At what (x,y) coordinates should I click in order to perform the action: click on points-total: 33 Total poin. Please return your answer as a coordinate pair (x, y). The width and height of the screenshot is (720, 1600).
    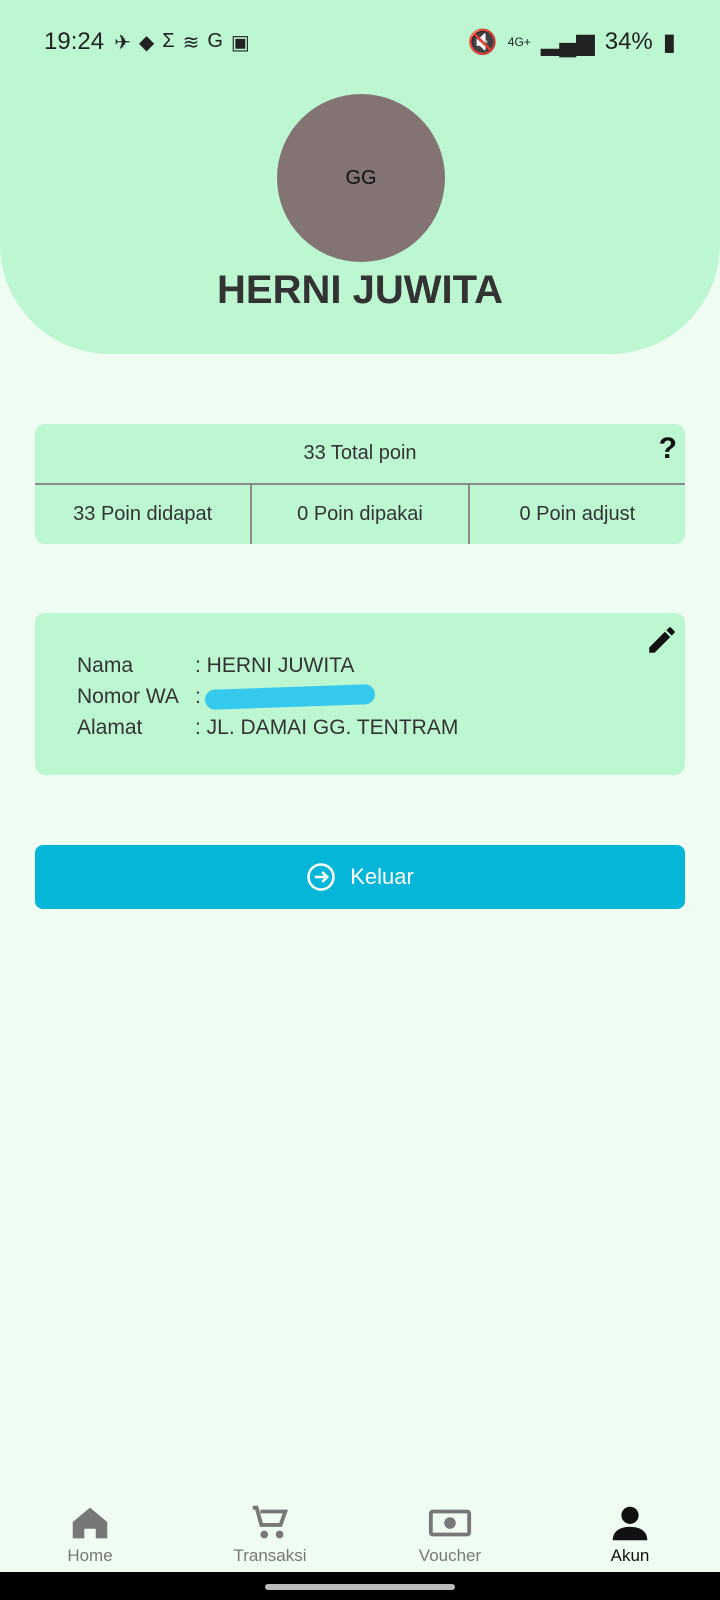
    Looking at the image, I should click on (360, 453).